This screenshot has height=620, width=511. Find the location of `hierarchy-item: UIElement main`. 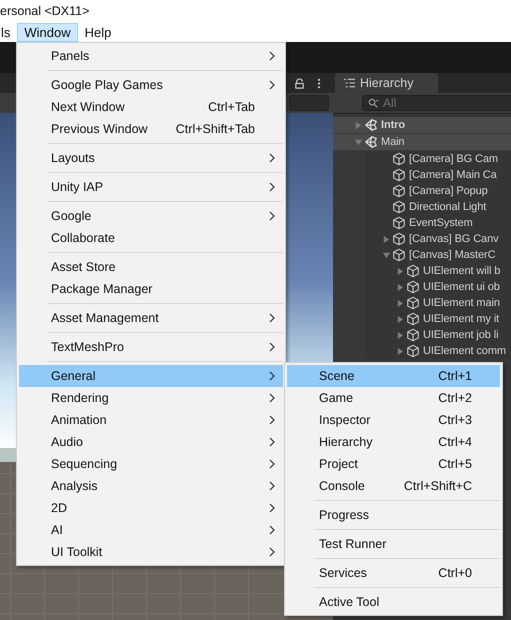

hierarchy-item: UIElement main is located at coordinates (461, 303).